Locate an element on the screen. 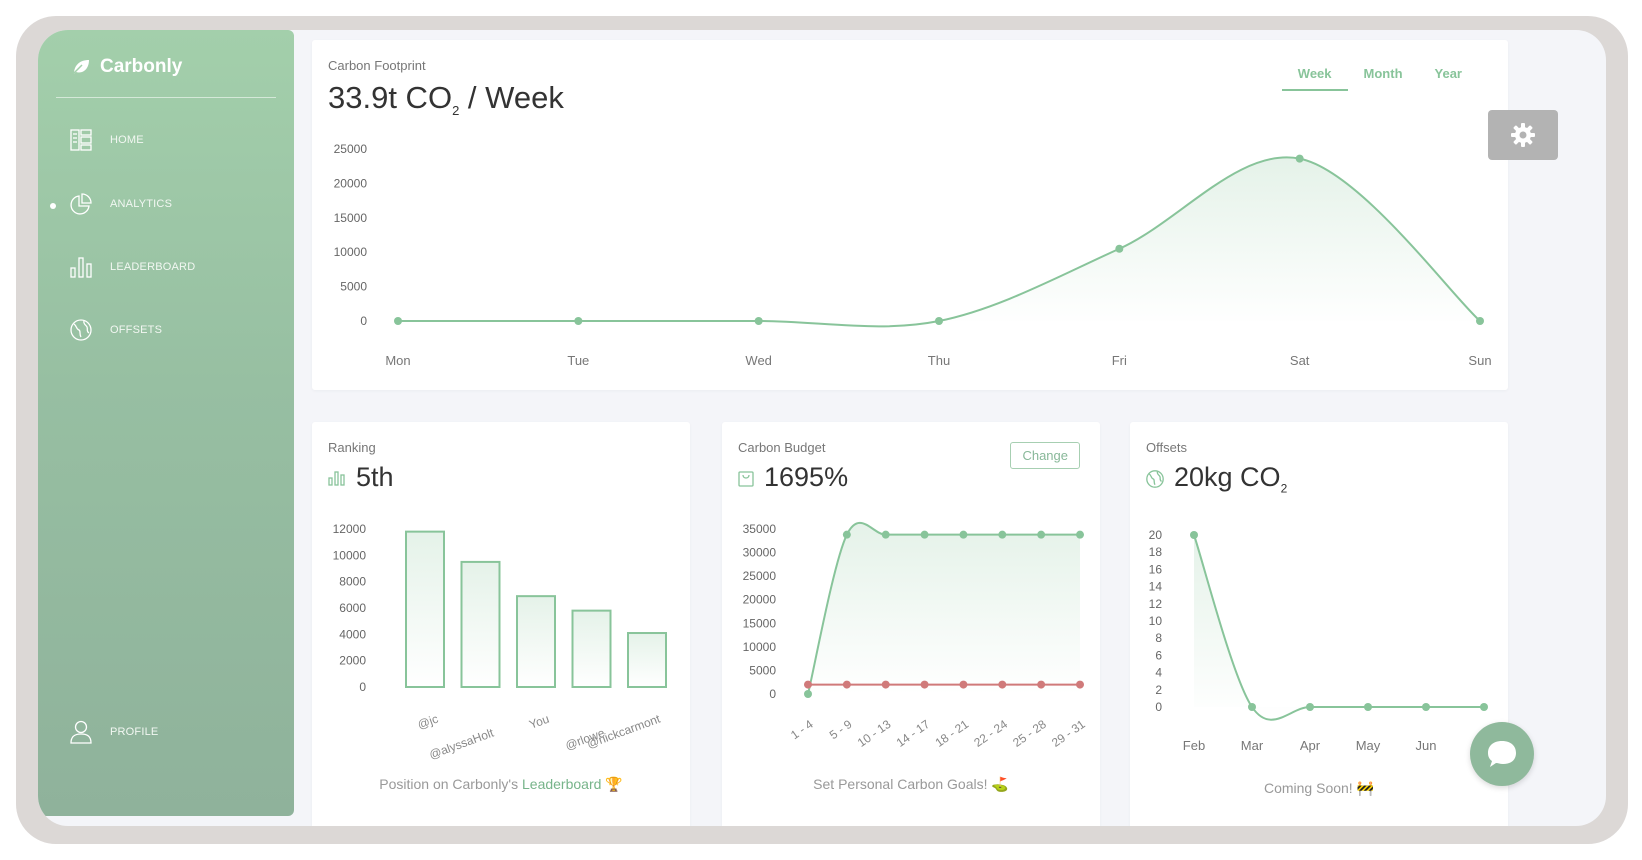  x-tick-label: Mon is located at coordinates (397, 360).